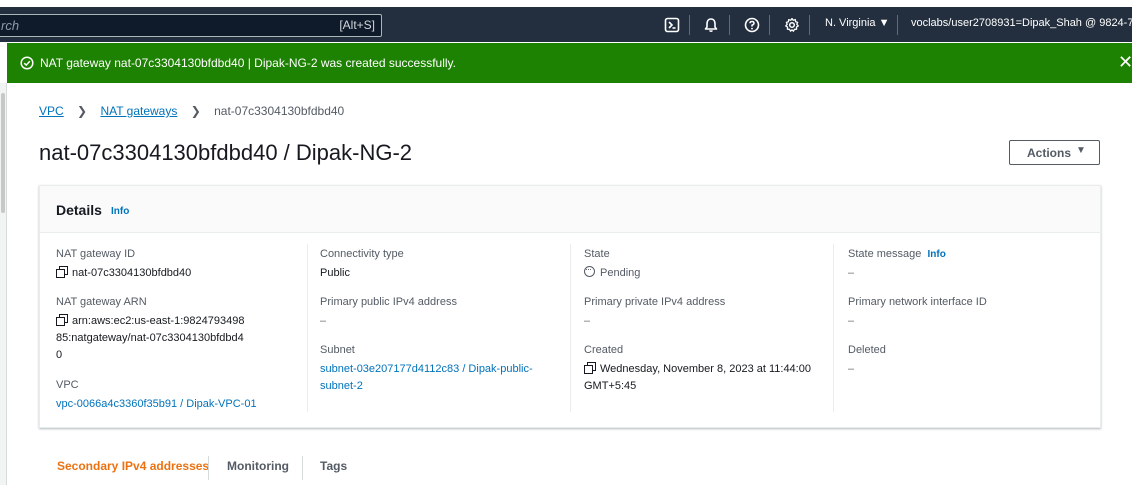  Describe the element at coordinates (897, 265) in the screenshot. I see `state-message-field: State message Info –` at that location.